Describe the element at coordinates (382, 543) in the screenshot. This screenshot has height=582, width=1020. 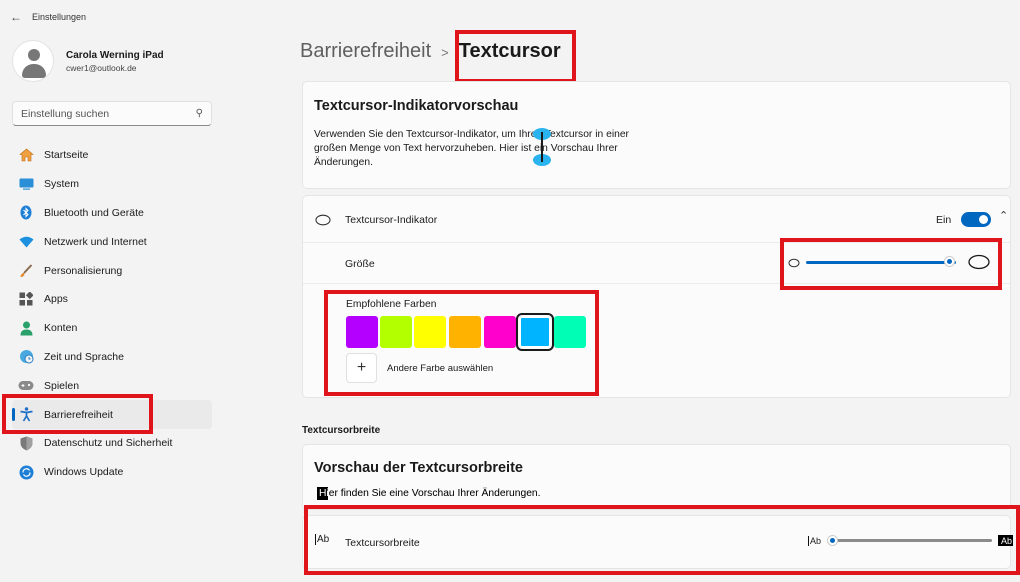
I see `cursor-width-label: Textcursorbreite` at that location.